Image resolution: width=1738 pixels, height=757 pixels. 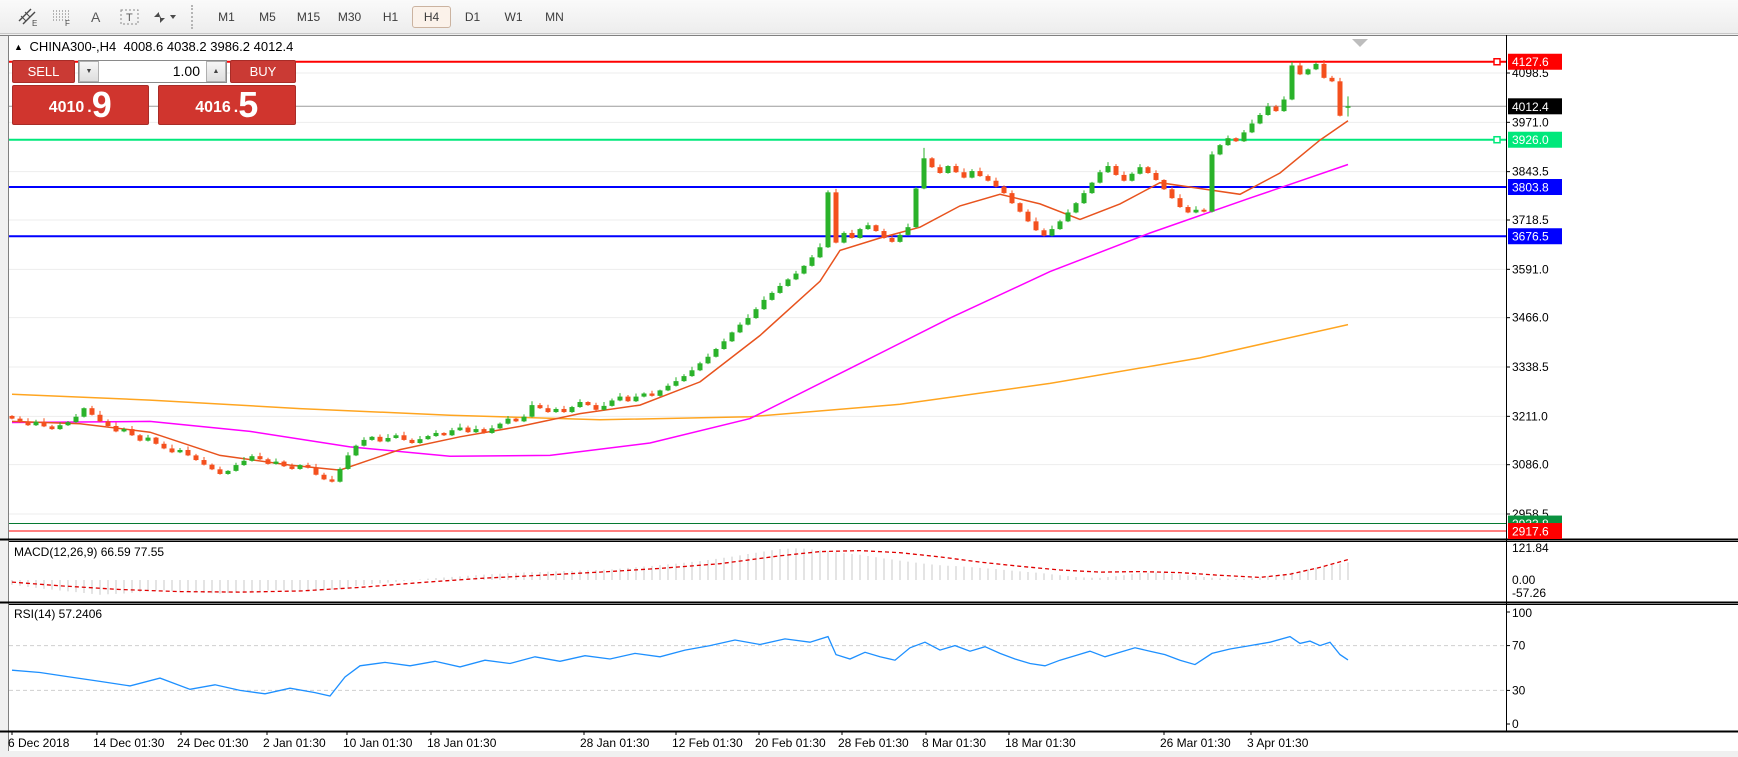 I want to click on arrow-tools-icon, so click(x=165, y=17).